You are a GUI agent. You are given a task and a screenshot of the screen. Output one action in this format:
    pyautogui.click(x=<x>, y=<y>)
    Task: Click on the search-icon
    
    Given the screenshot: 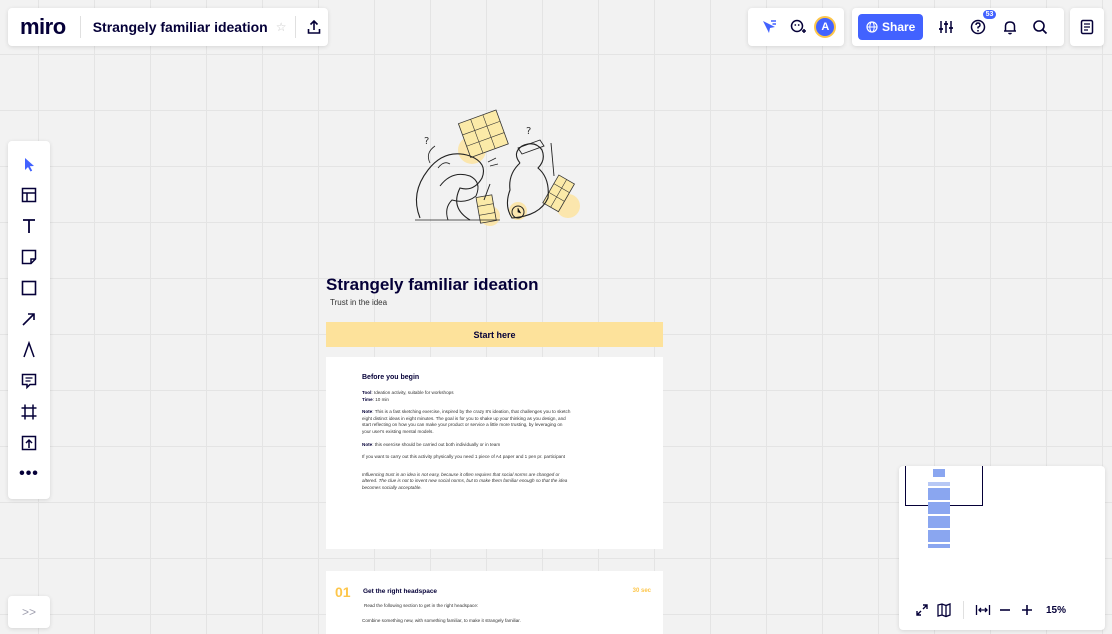 What is the action you would take?
    pyautogui.click(x=1040, y=27)
    